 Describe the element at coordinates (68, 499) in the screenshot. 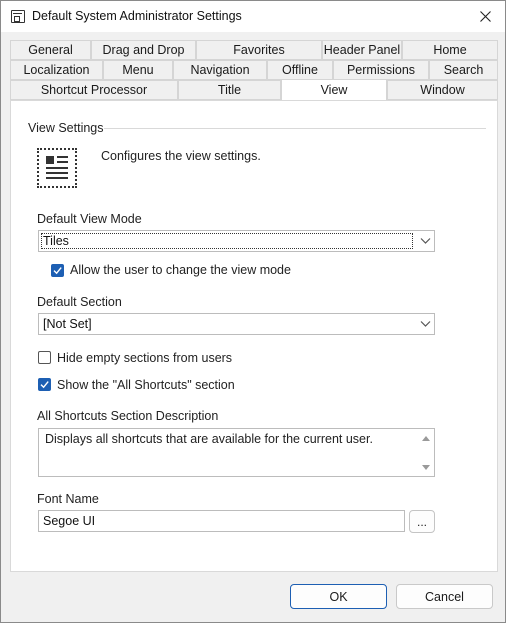

I see `font-name-label: Font Name` at that location.